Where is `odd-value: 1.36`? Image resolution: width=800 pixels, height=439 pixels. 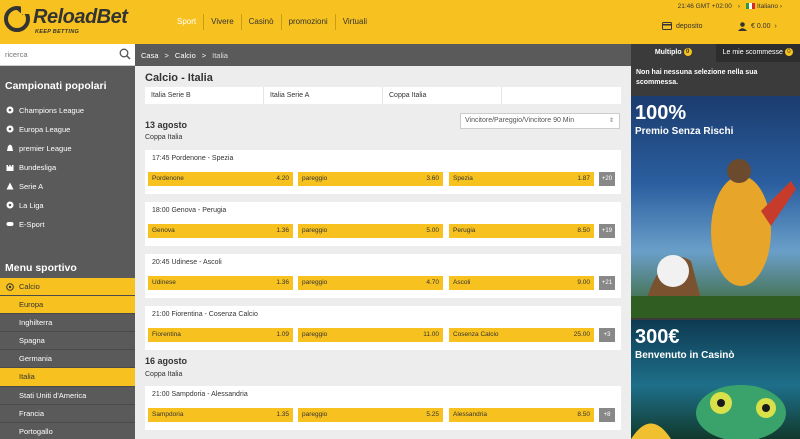
odd-value: 1.36 is located at coordinates (282, 282).